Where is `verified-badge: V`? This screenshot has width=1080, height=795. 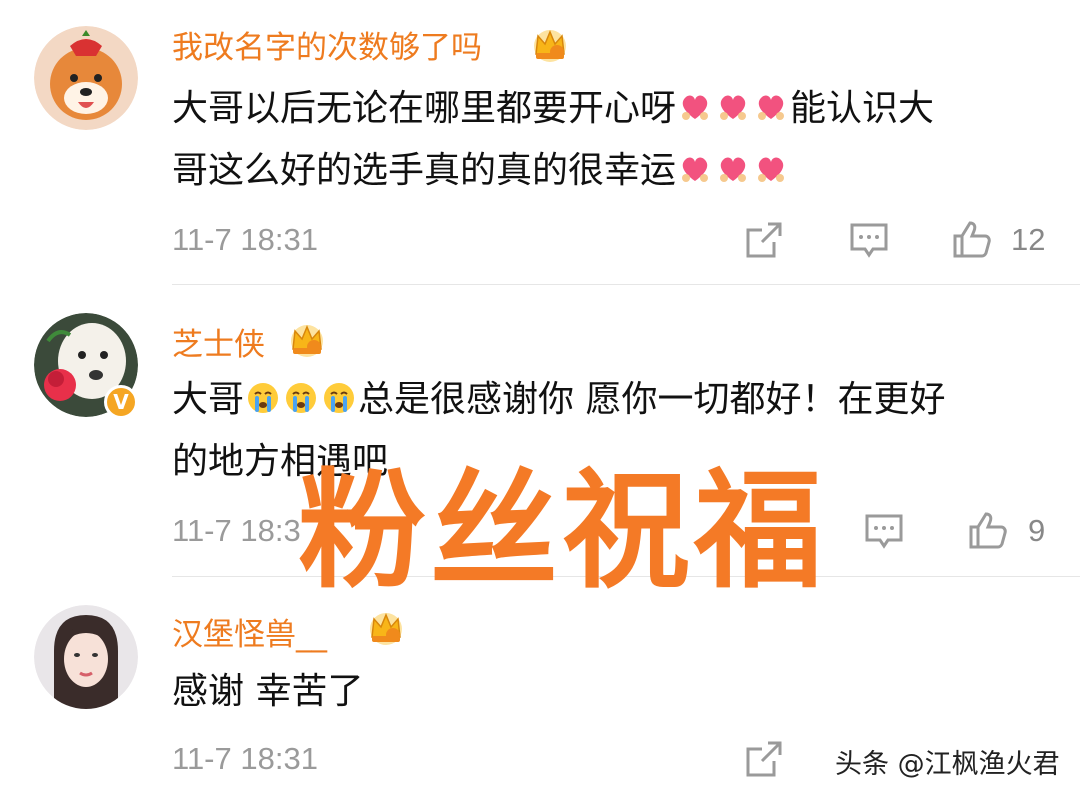
verified-badge: V is located at coordinates (121, 402).